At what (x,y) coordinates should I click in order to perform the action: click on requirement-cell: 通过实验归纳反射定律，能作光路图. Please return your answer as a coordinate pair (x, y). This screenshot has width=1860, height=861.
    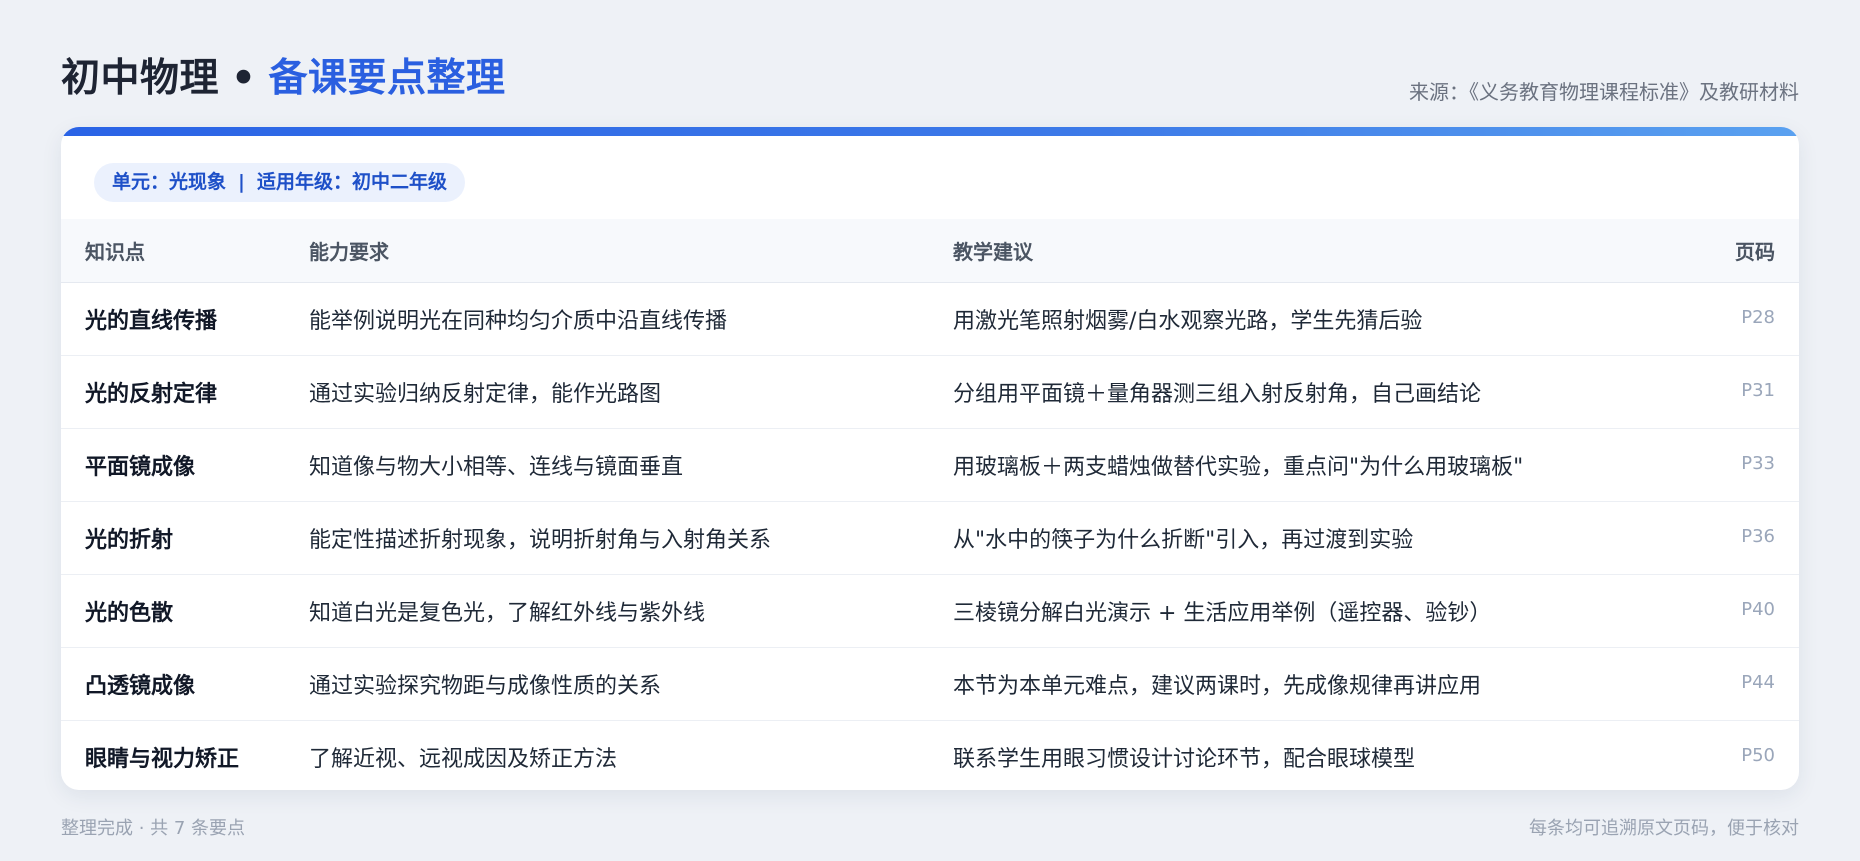
    Looking at the image, I should click on (485, 394).